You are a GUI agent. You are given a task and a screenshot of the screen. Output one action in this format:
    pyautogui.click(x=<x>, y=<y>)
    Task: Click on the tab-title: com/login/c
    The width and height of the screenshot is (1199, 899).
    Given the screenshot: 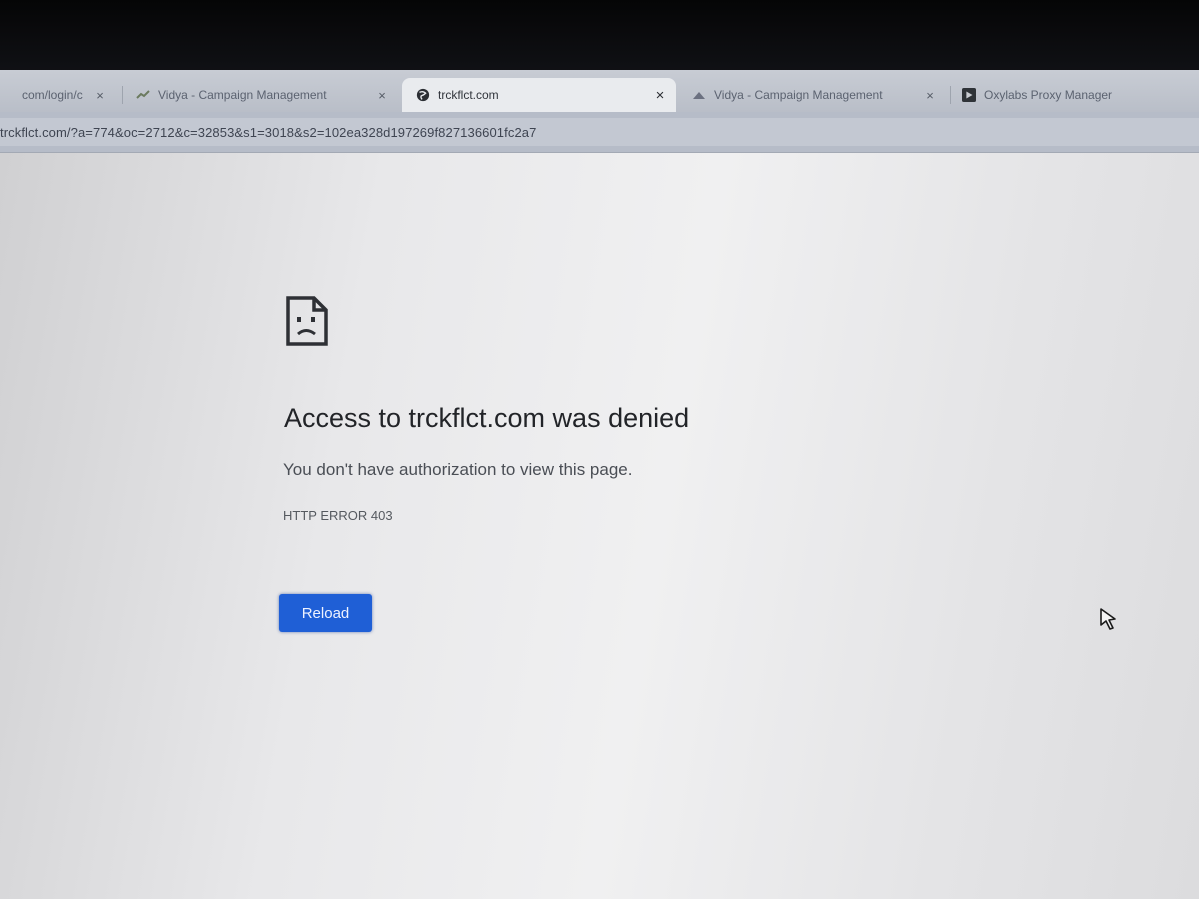 What is the action you would take?
    pyautogui.click(x=52, y=95)
    